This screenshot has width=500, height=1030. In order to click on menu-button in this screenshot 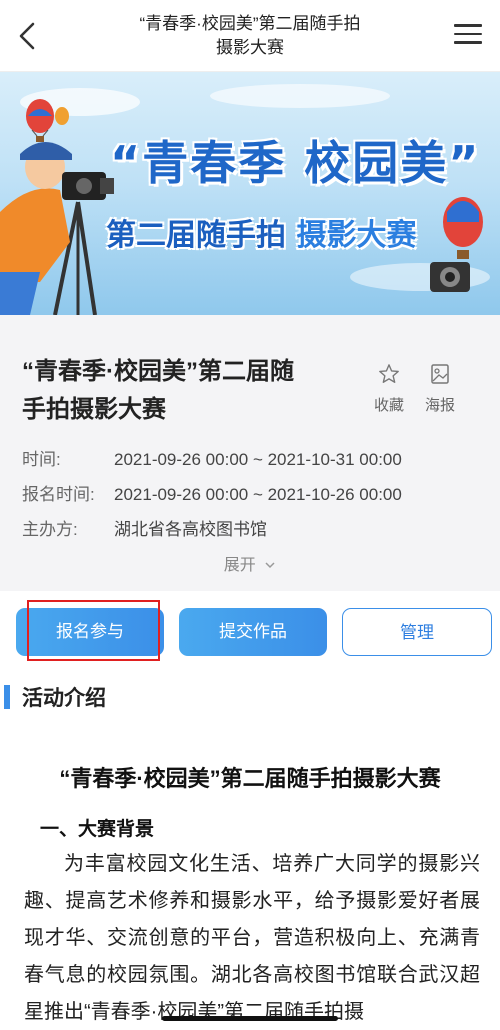, I will do `click(468, 36)`.